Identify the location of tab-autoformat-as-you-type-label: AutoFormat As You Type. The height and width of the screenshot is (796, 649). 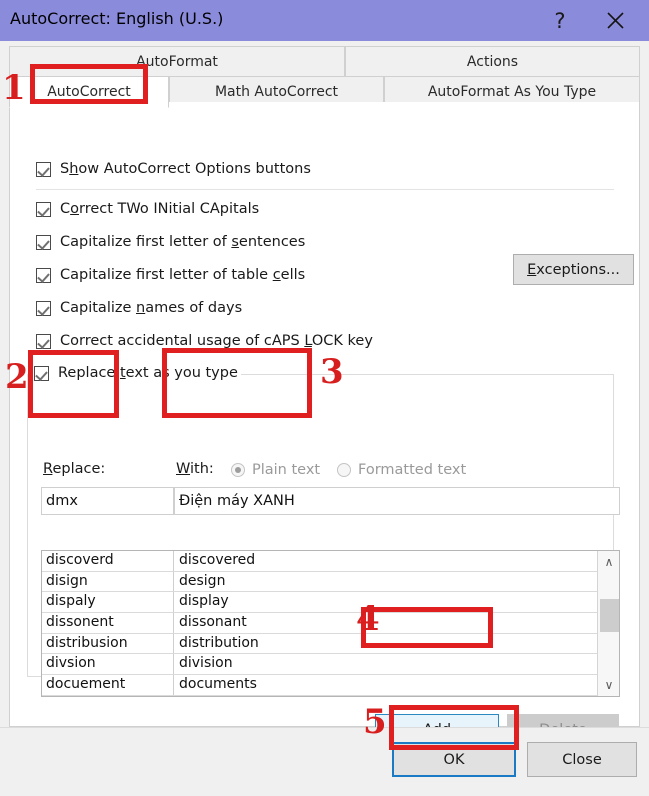
(512, 92).